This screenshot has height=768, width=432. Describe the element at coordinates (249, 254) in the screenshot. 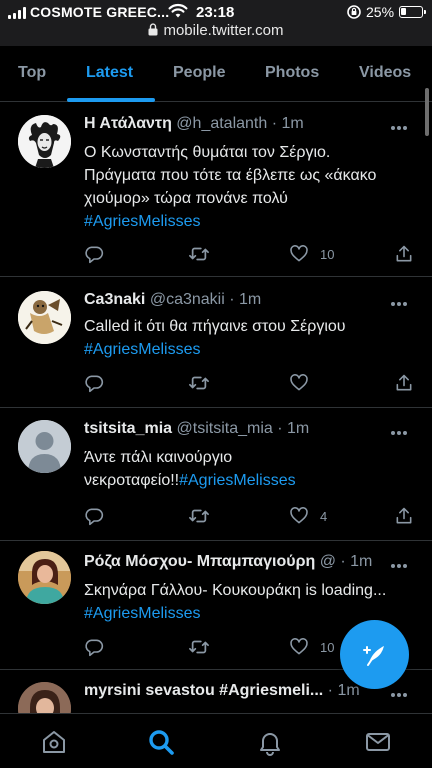

I see `tweet-actions: 10` at that location.